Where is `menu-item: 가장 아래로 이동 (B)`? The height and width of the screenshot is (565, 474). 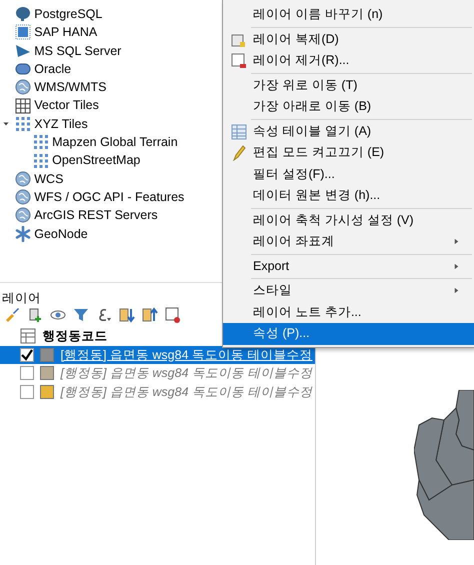 menu-item: 가장 아래로 이동 (B) is located at coordinates (348, 107).